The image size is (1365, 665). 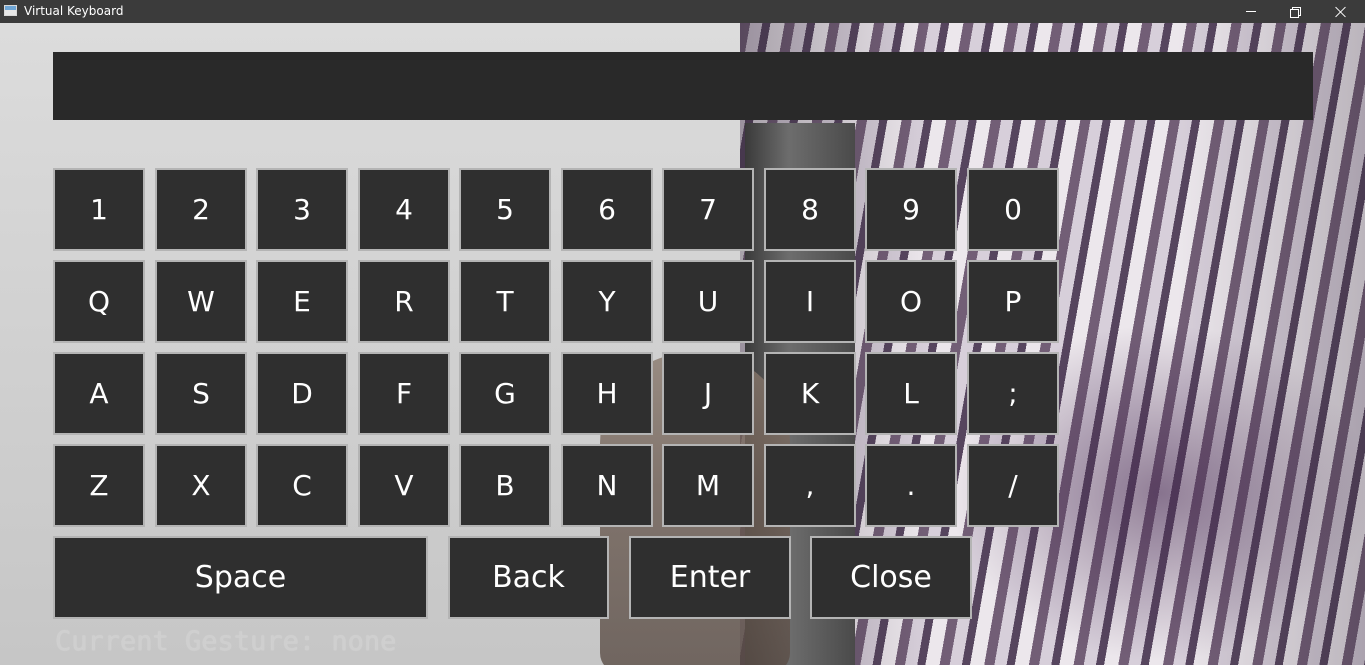 I want to click on key-c: C, so click(x=302, y=485).